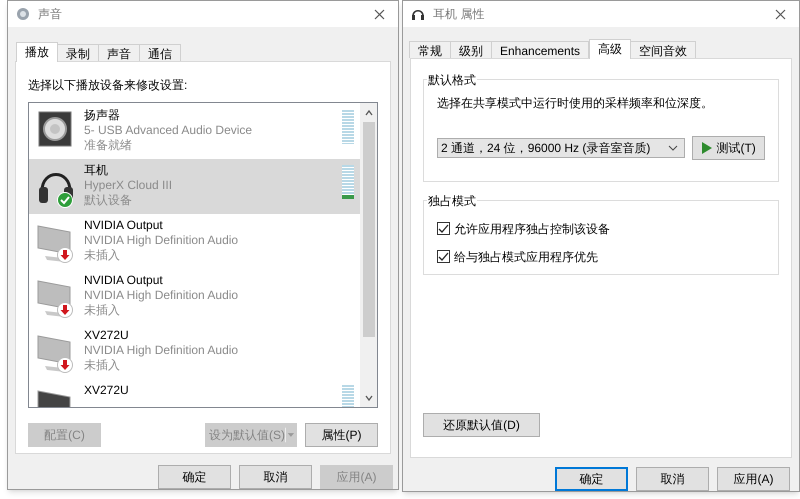 The image size is (800, 499). I want to click on device-item: 耳机 HyperX Cloud III 默认设备, so click(194, 186).